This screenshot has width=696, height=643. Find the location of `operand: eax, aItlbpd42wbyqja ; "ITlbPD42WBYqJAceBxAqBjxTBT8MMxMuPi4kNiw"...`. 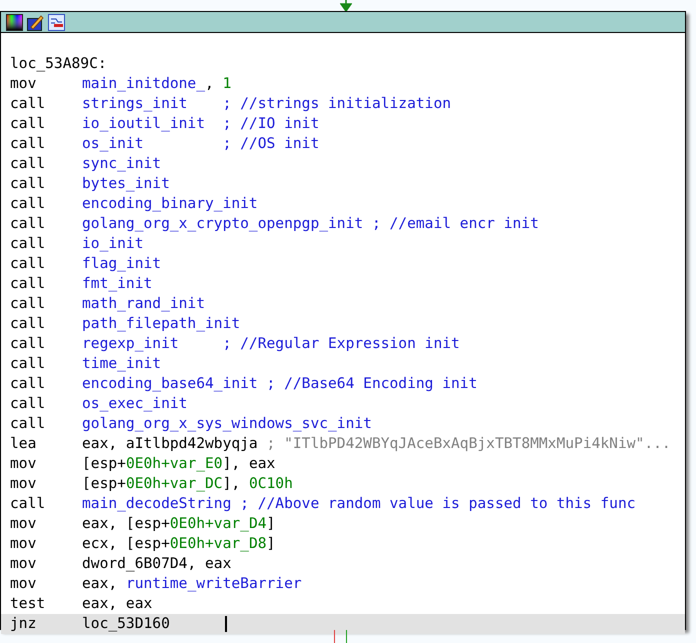

operand: eax, aItlbpd42wbyqja ; "ITlbPD42WBYqJAceBxAqBjxTBT8MMxMuPi4kNiw"... is located at coordinates (376, 444).